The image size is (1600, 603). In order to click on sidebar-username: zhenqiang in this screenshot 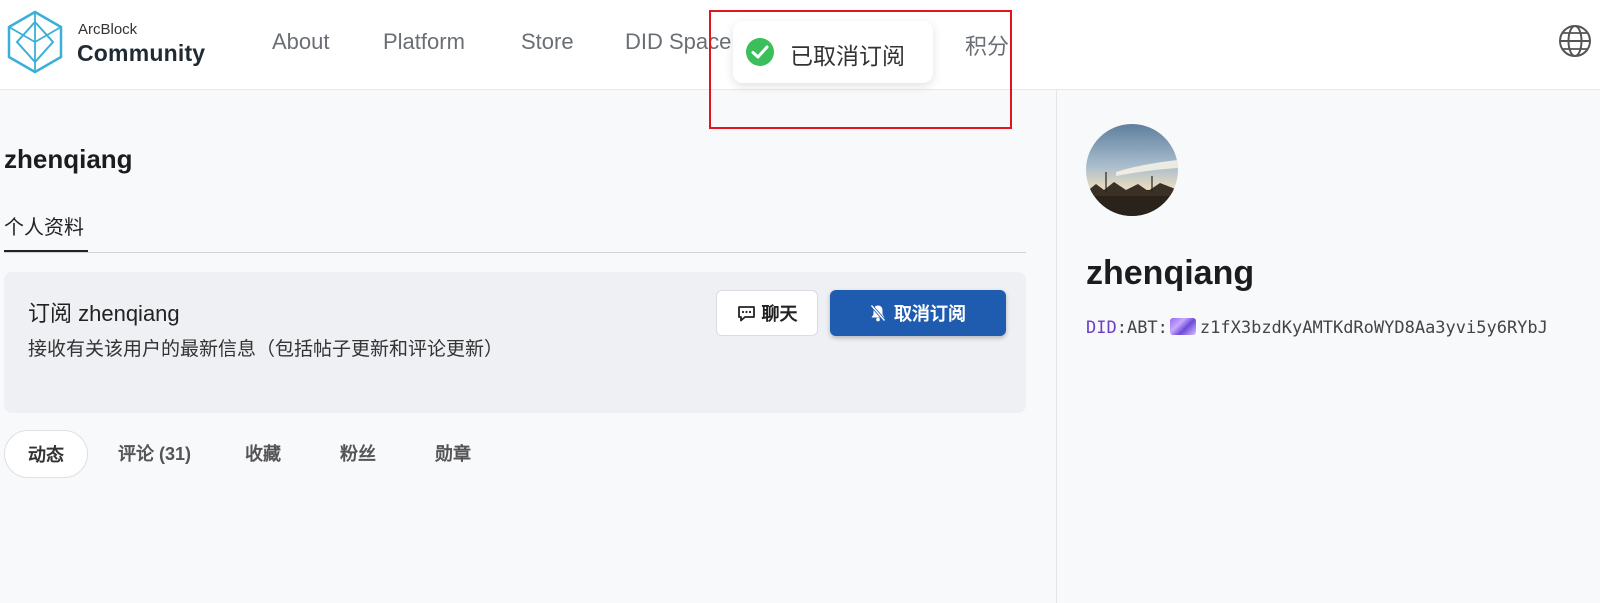, I will do `click(1170, 273)`.